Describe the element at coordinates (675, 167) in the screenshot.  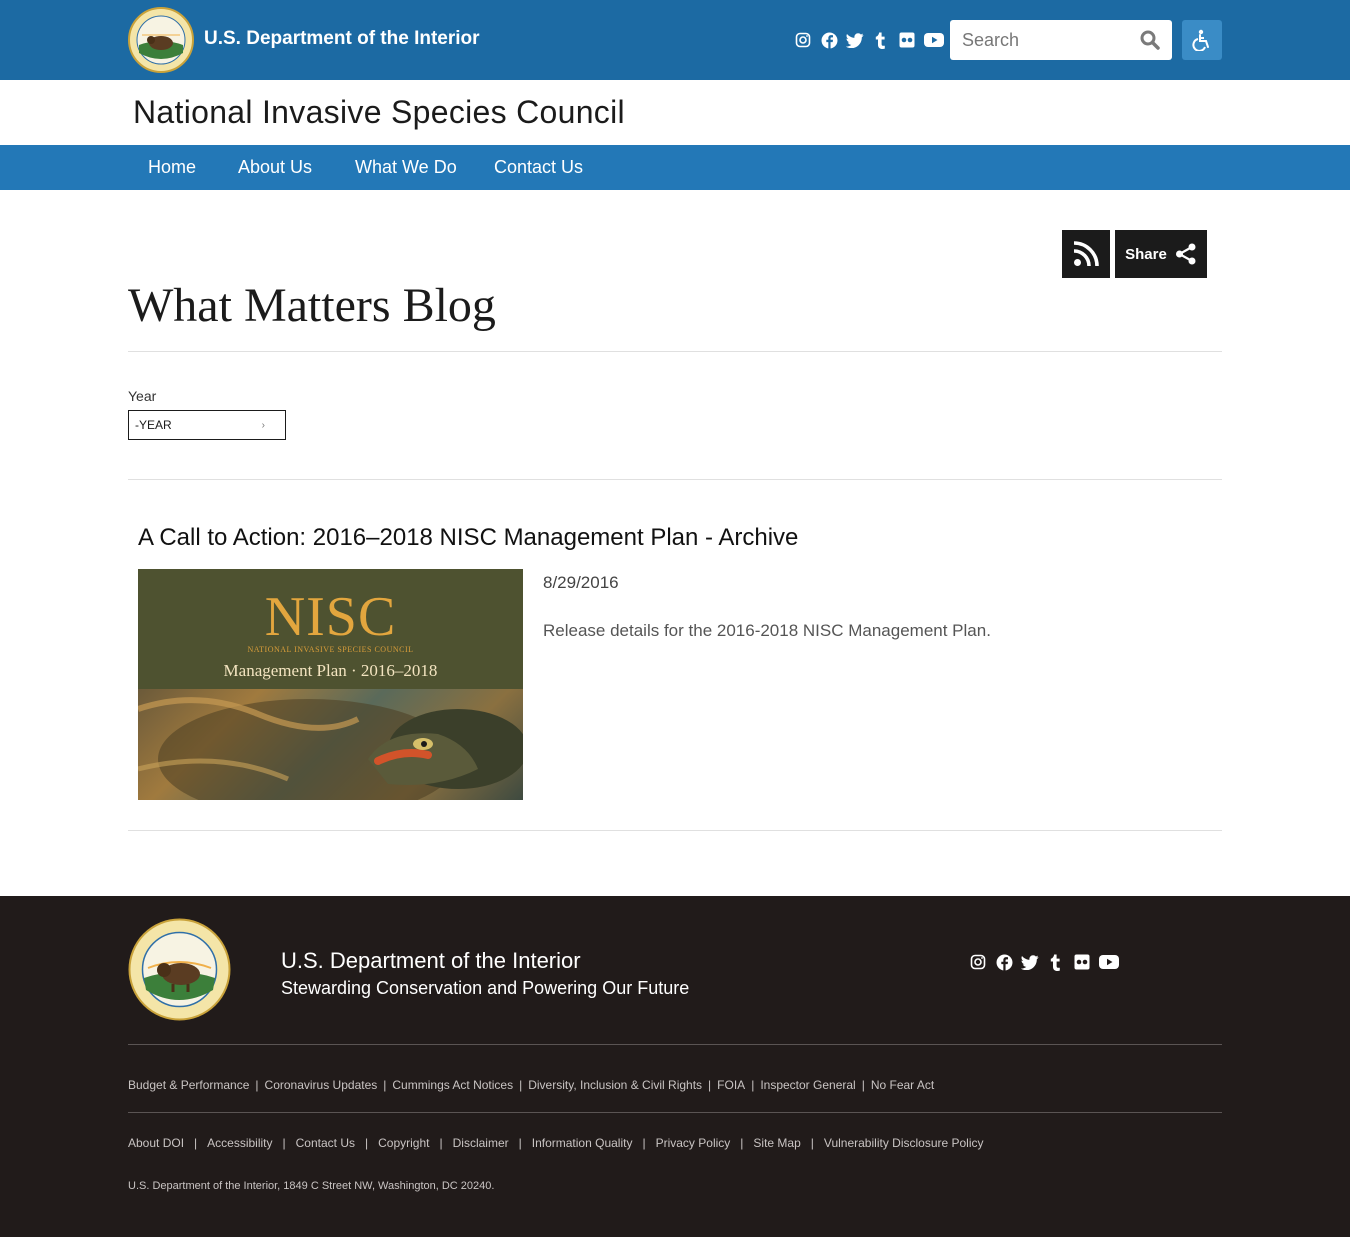
I see `main-nav: Home About Us What We Do Contact Us` at that location.